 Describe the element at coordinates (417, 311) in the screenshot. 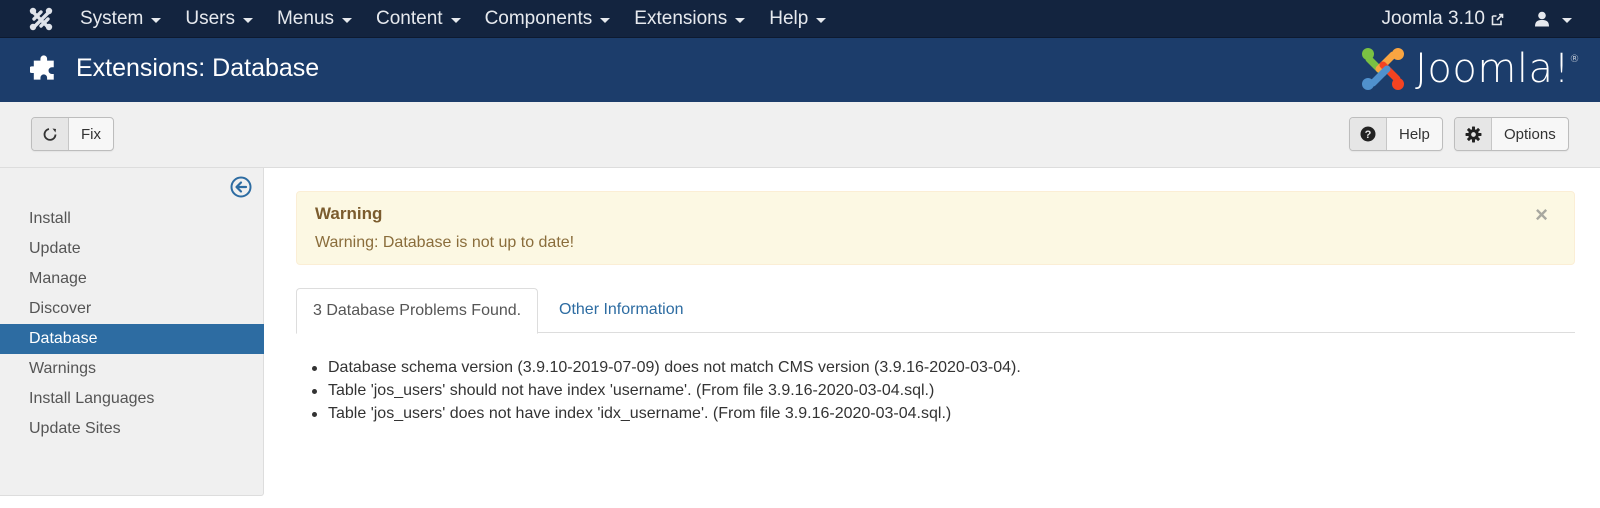

I see `tab-database-problems: 3 Database Problems Found.` at that location.